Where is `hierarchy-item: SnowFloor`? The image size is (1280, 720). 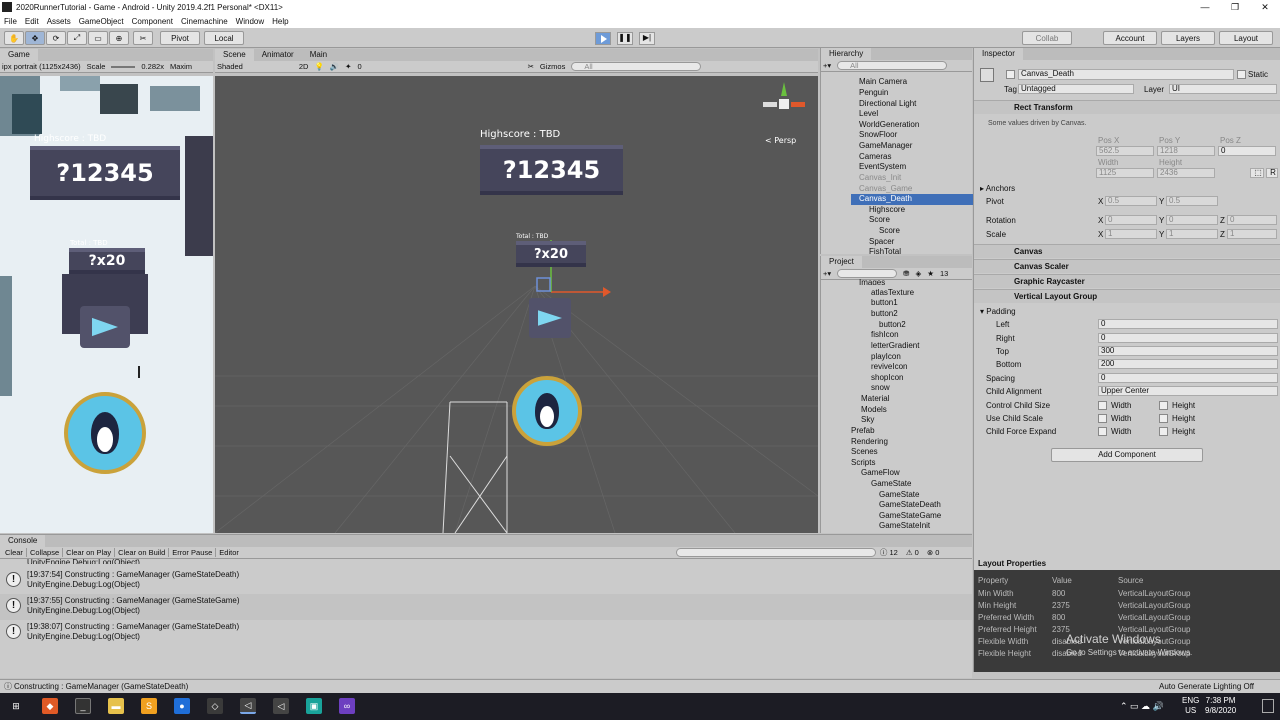
hierarchy-item: SnowFloor is located at coordinates (878, 135).